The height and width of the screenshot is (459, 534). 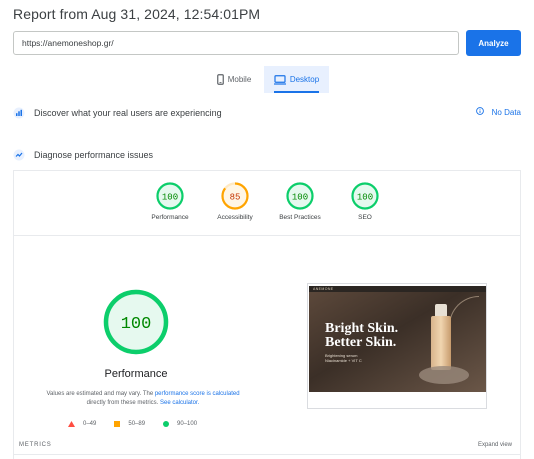 What do you see at coordinates (35, 445) in the screenshot?
I see `metrics-heading: METRICS` at bounding box center [35, 445].